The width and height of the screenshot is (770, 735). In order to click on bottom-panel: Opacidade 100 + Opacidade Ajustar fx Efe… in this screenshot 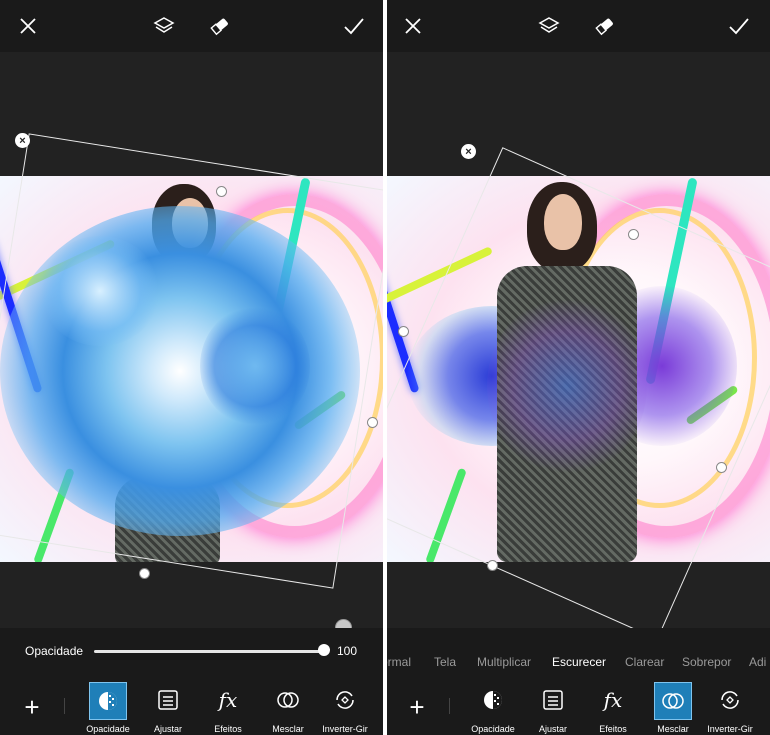, I will do `click(191, 681)`.